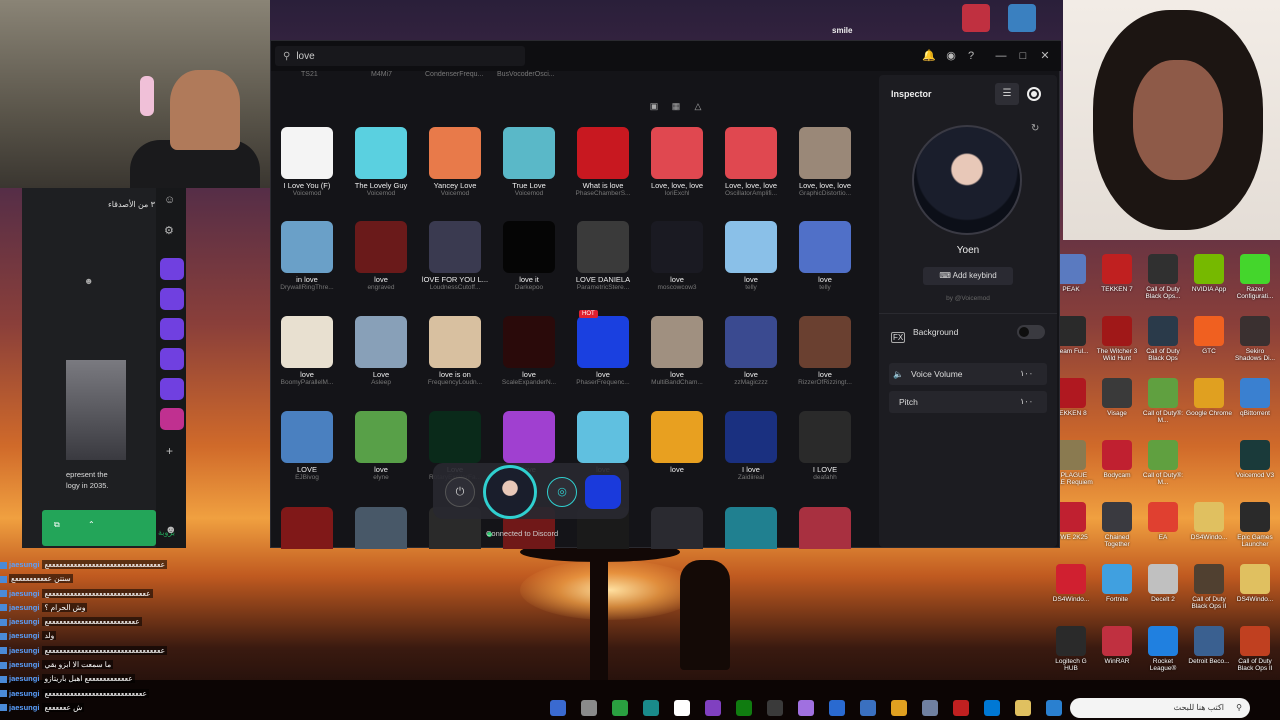 Image resolution: width=1280 pixels, height=720 pixels. I want to click on voice-volume-slider: 🔈 Voice Volume ١٠٠, so click(968, 374).